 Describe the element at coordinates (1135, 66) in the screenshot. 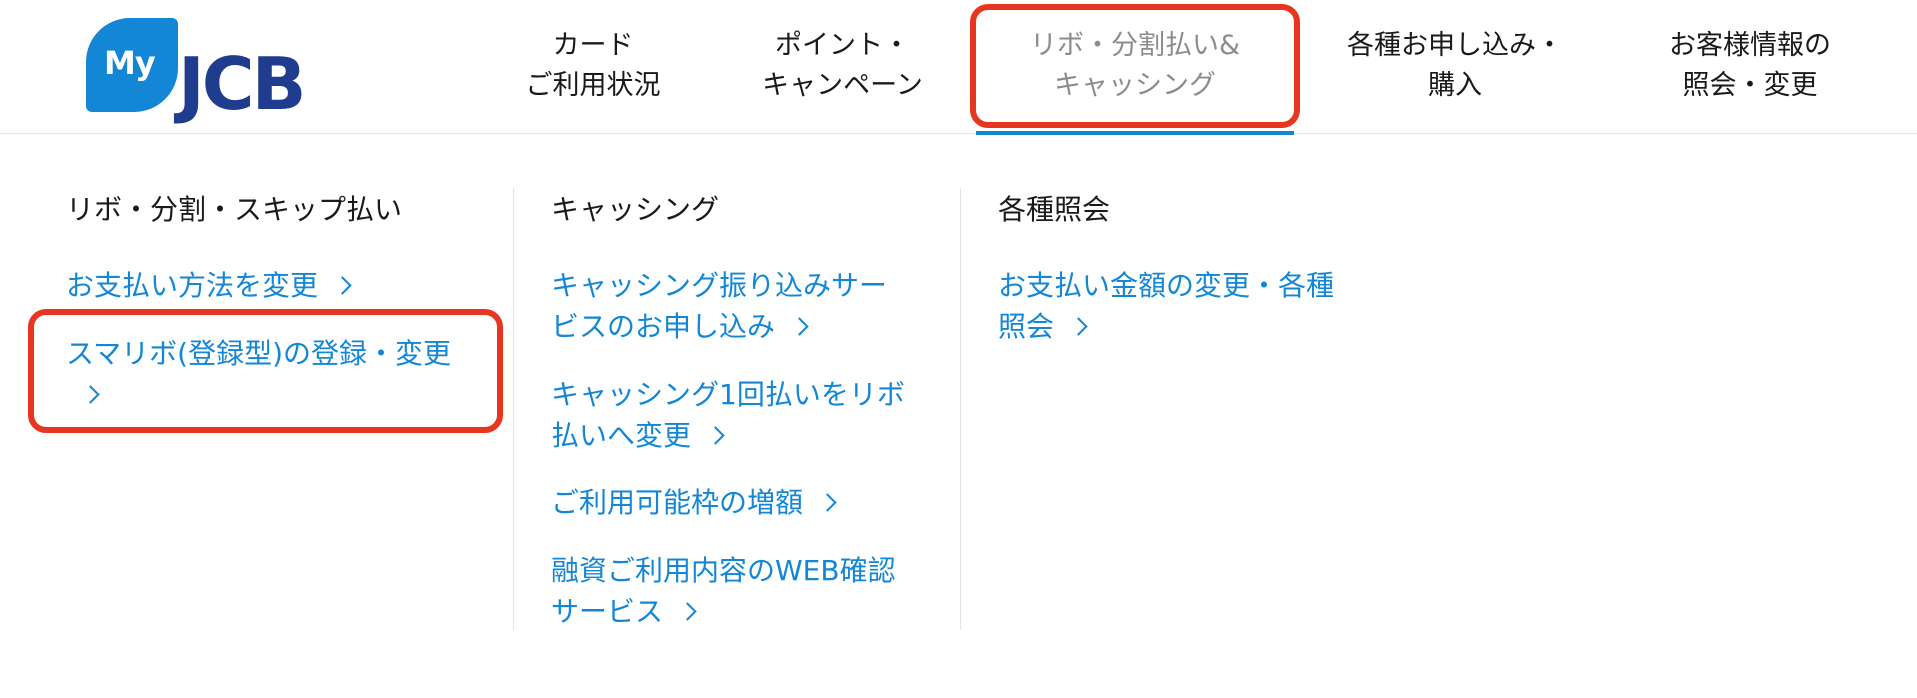

I see `nav-revolving-cashing: リボ・分割払い& キャッシング` at that location.